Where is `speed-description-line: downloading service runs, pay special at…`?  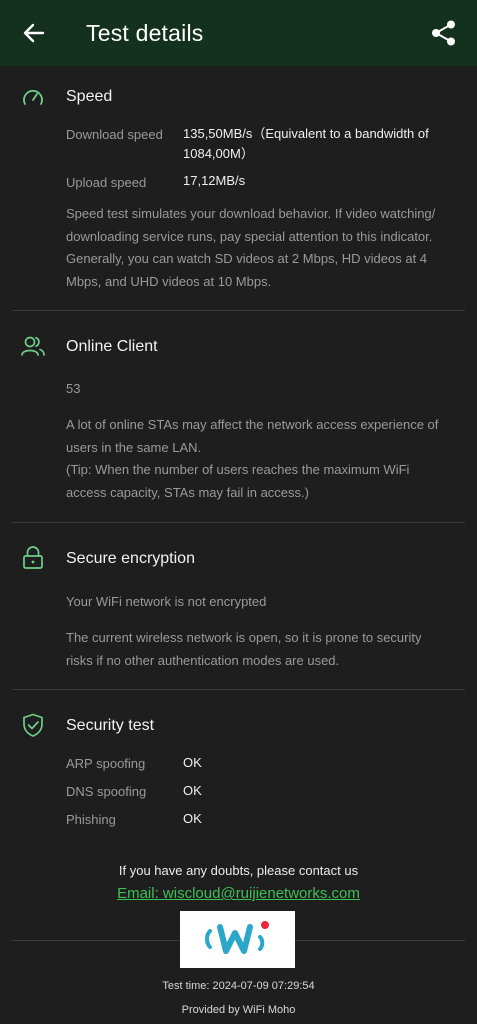 speed-description-line: downloading service runs, pay special at… is located at coordinates (249, 236).